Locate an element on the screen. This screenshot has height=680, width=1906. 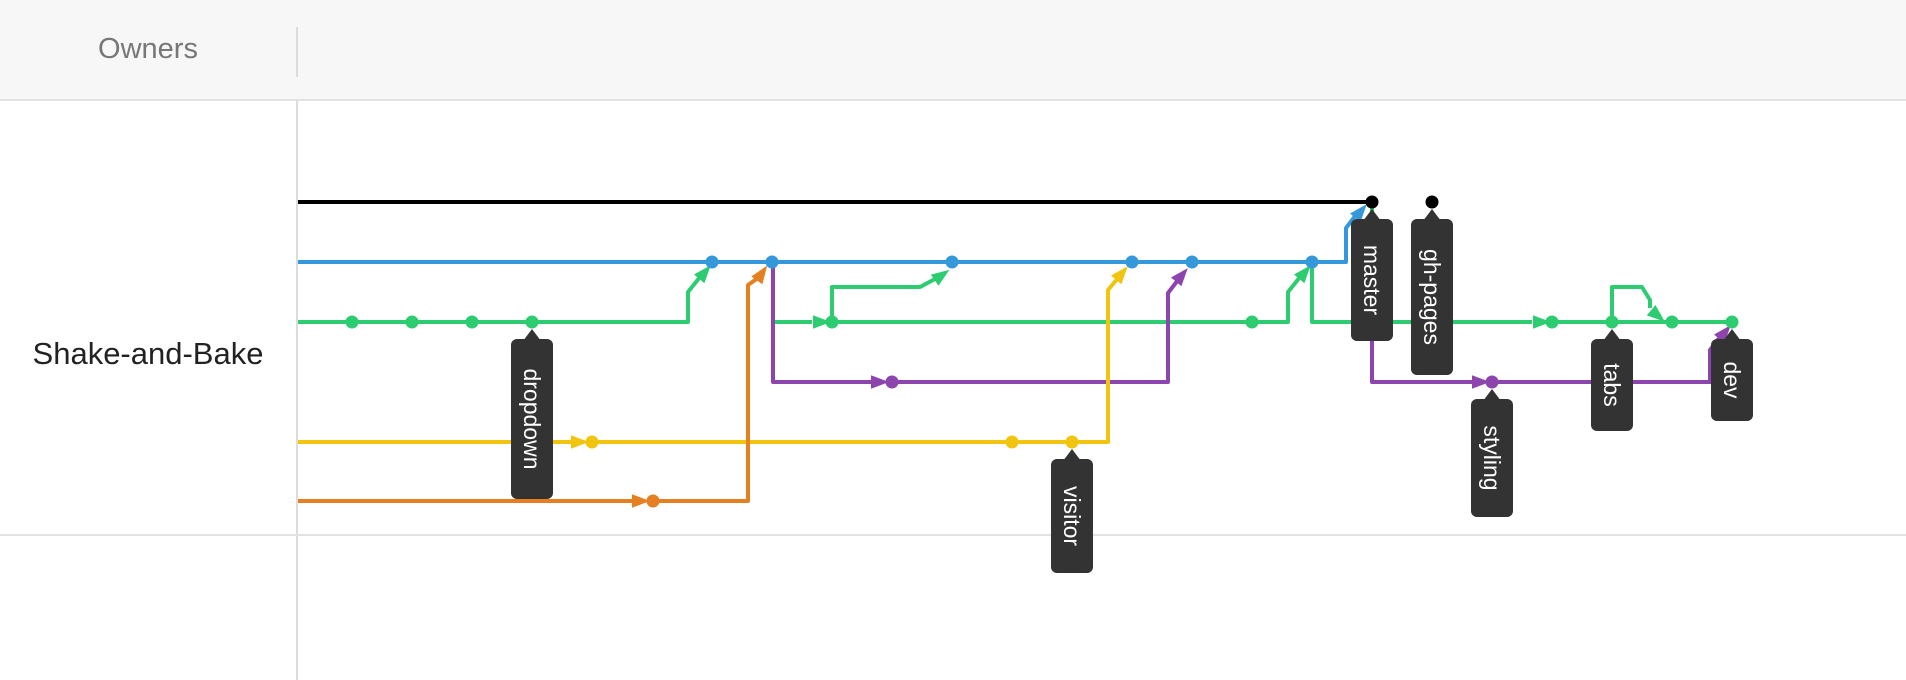
branch-line-orange is located at coordinates (706, 389).